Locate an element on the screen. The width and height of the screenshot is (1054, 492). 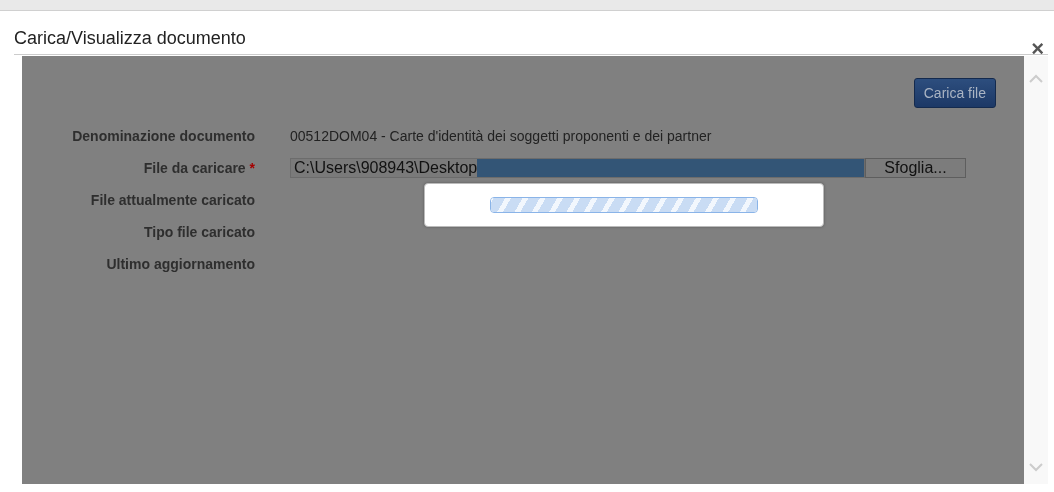
scrollbar is located at coordinates (1036, 270).